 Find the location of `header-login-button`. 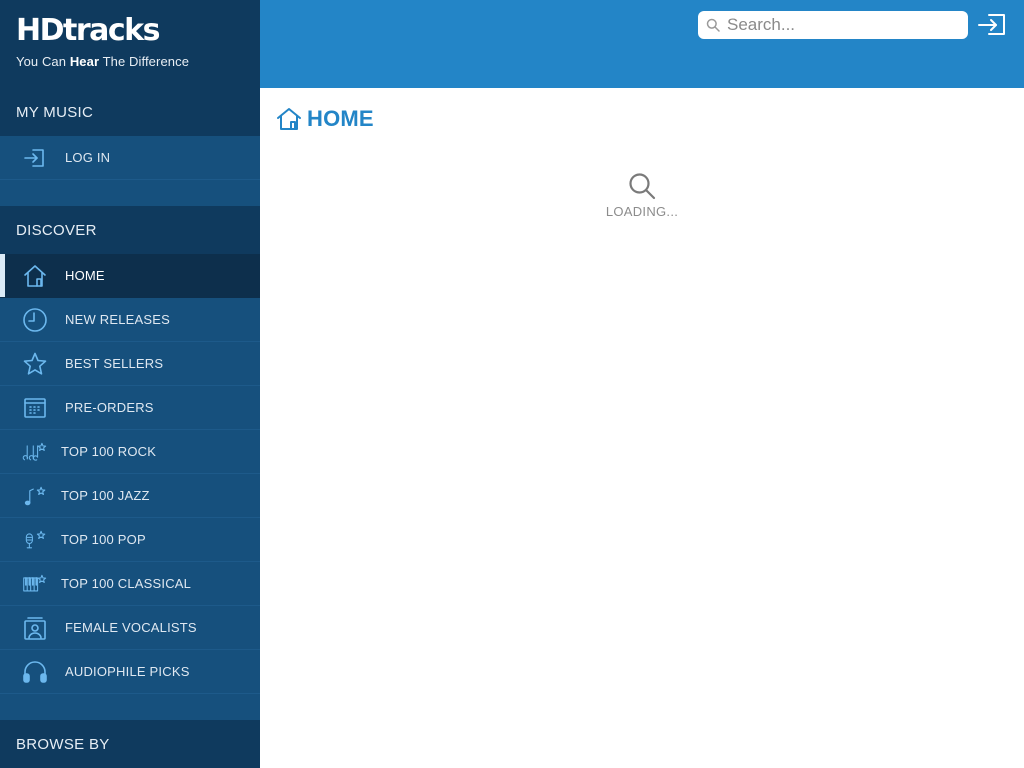

header-login-button is located at coordinates (992, 25).